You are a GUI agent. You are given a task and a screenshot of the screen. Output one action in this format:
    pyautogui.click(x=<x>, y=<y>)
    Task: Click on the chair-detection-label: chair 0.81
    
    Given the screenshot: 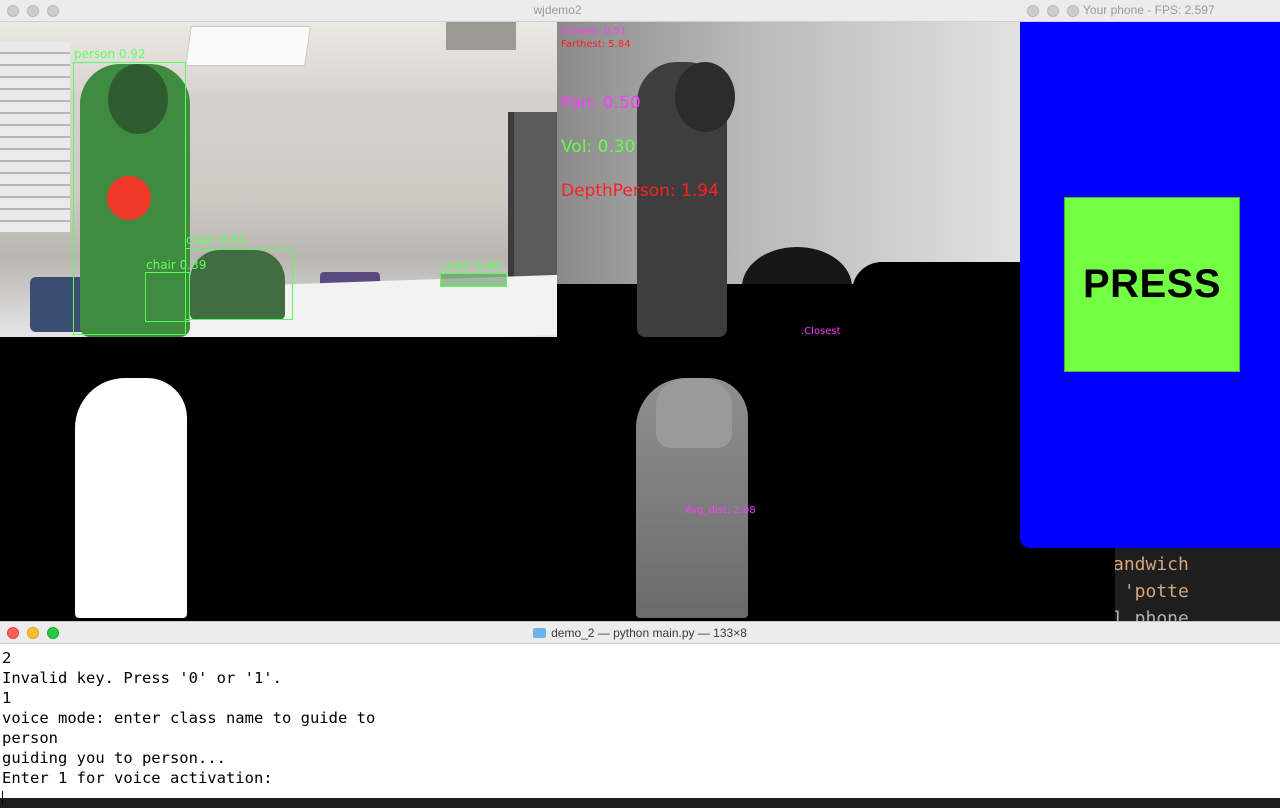 What is the action you would take?
    pyautogui.click(x=216, y=240)
    